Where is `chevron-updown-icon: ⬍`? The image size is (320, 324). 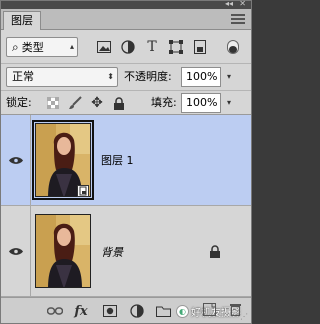 chevron-updown-icon: ⬍ is located at coordinates (110, 76).